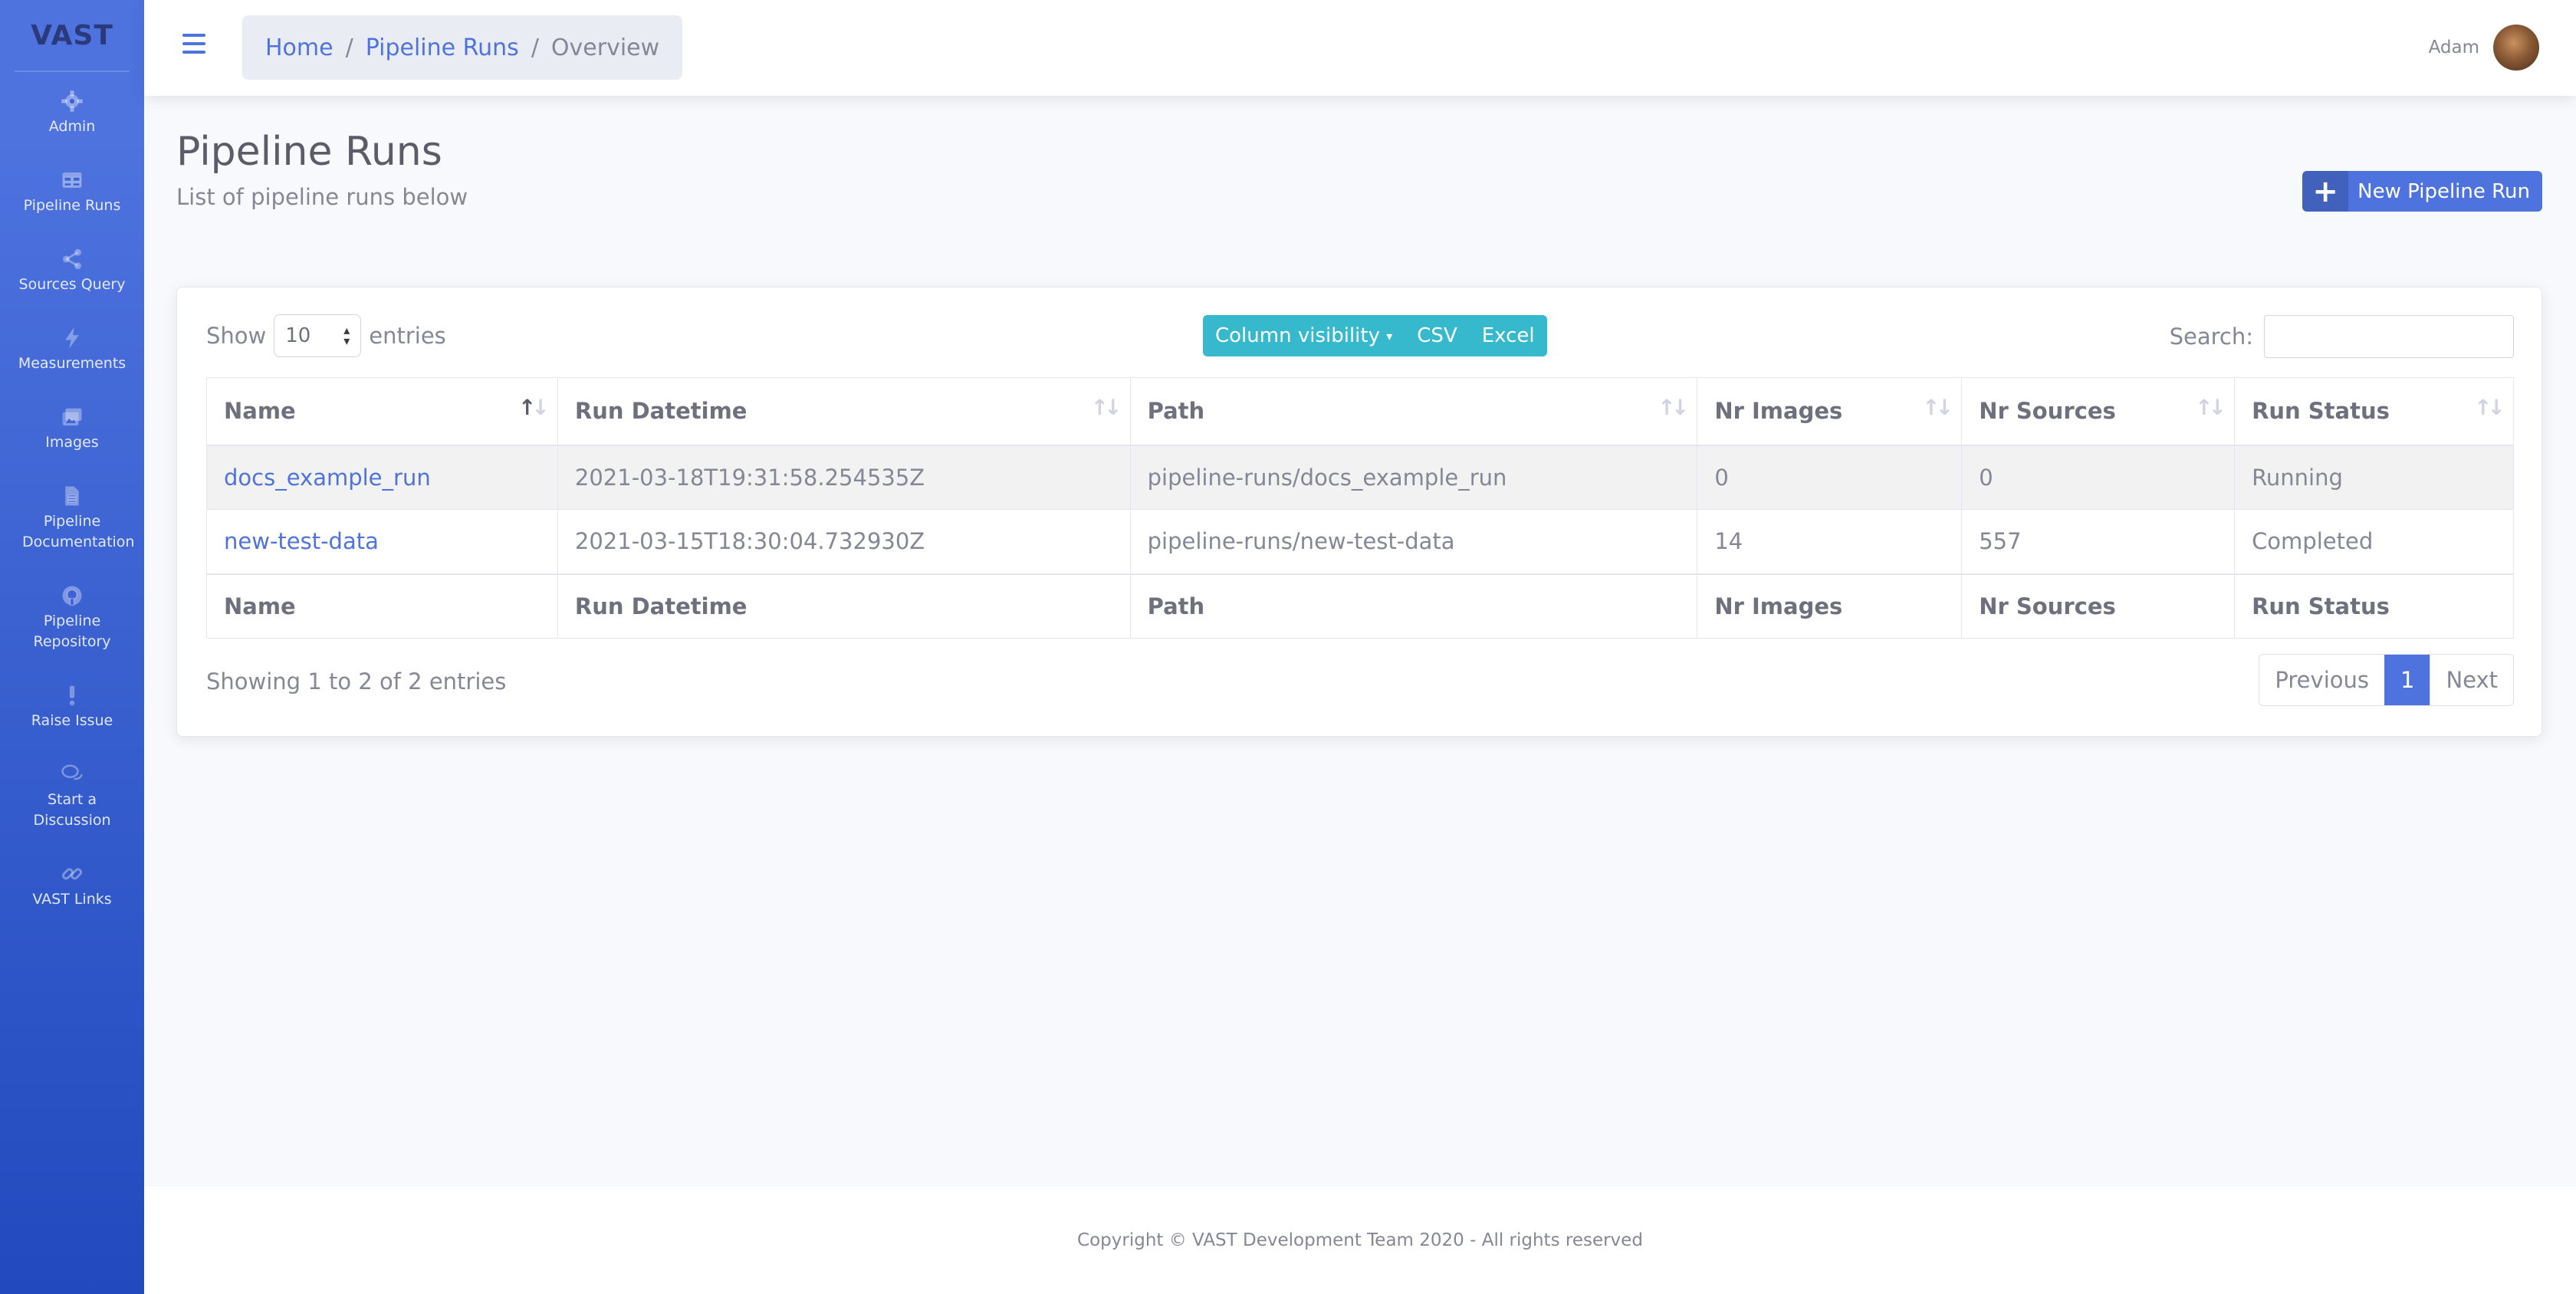 This screenshot has width=2576, height=1294. Describe the element at coordinates (72, 810) in the screenshot. I see `sidebar-item-label: Start a Discussion` at that location.